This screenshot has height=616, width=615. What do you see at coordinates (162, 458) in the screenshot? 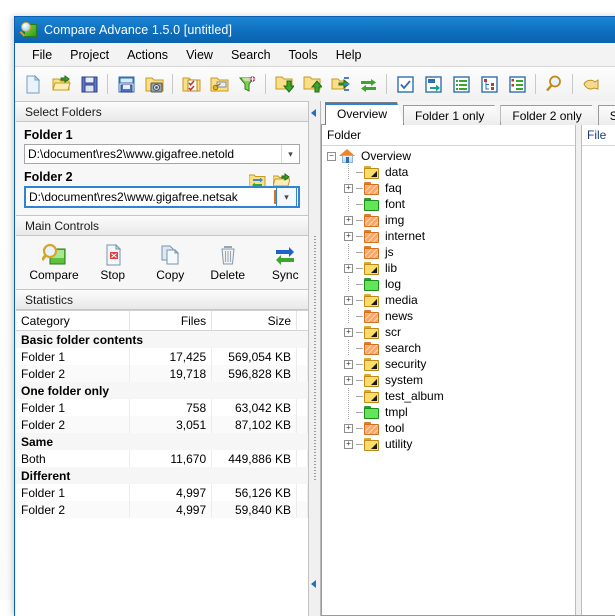
I see `statistics-row: Both 11,670 449,886 KB` at bounding box center [162, 458].